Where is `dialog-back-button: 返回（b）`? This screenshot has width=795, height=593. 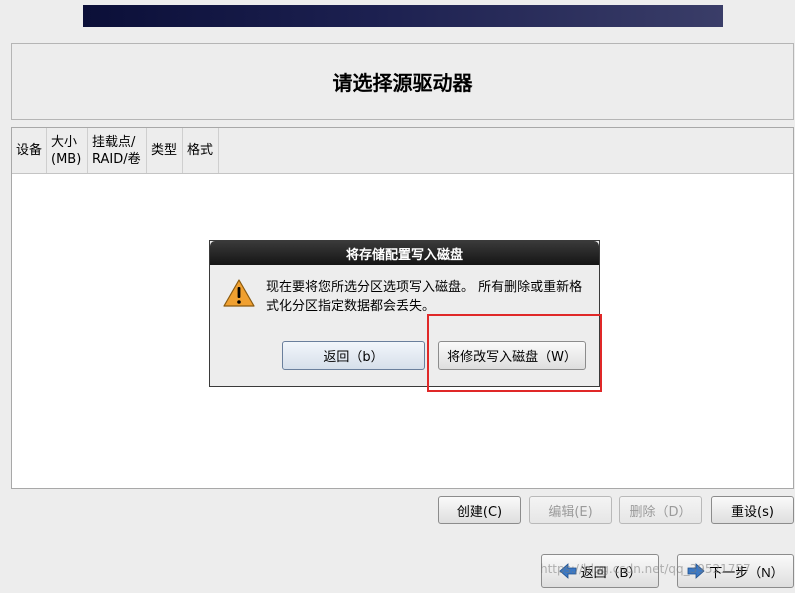 dialog-back-button: 返回（b） is located at coordinates (353, 355).